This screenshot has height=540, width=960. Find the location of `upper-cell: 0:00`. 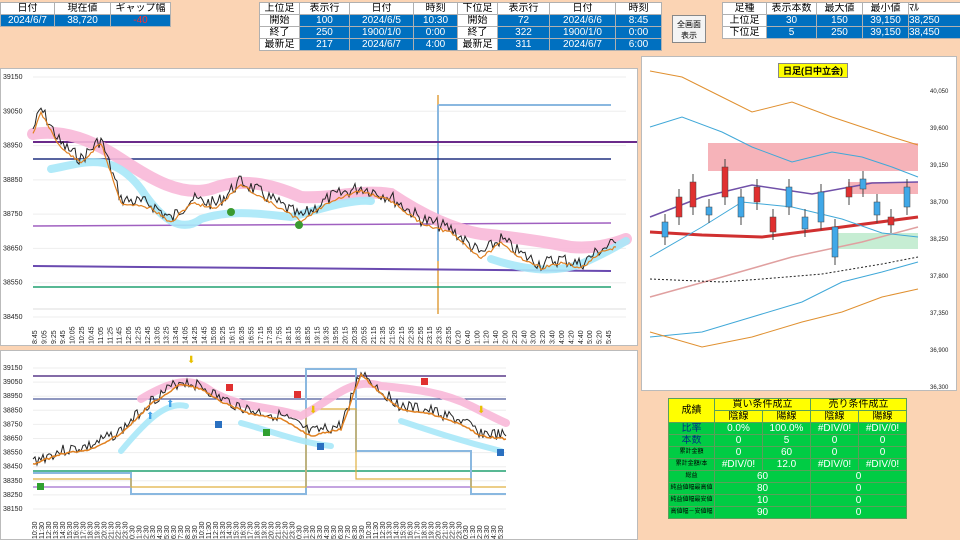

upper-cell: 0:00 is located at coordinates (435, 32).